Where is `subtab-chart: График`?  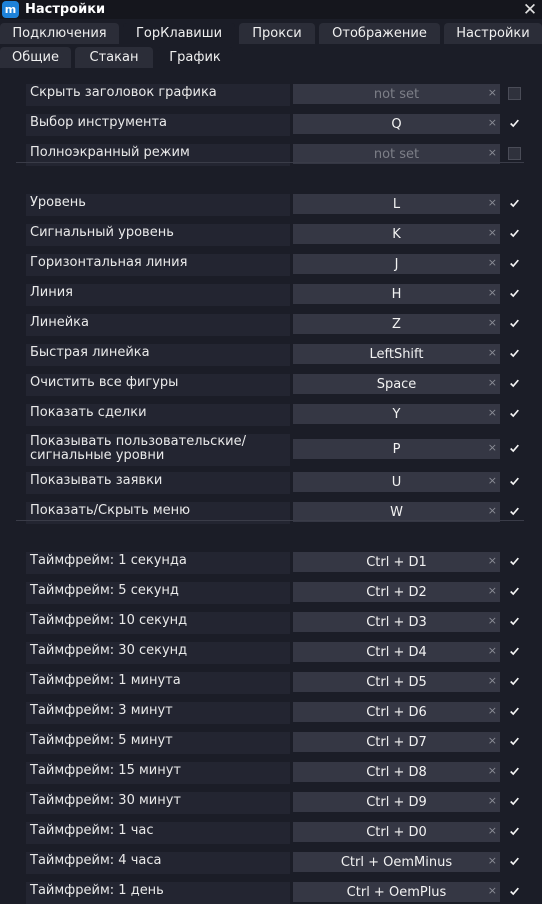 subtab-chart: График is located at coordinates (195, 57).